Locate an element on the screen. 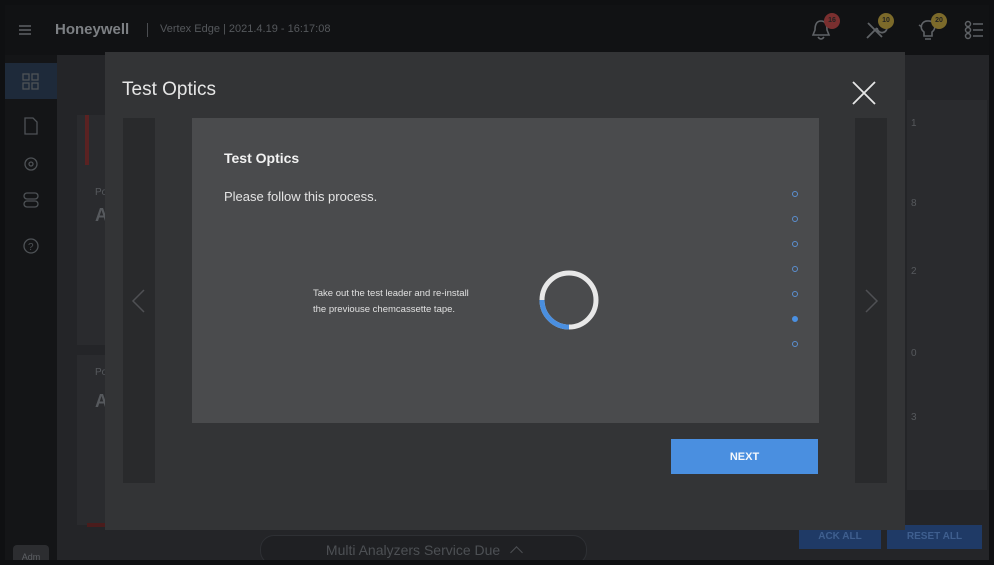  service-status-pill: Multi Analyzers Service Due is located at coordinates (423, 547).